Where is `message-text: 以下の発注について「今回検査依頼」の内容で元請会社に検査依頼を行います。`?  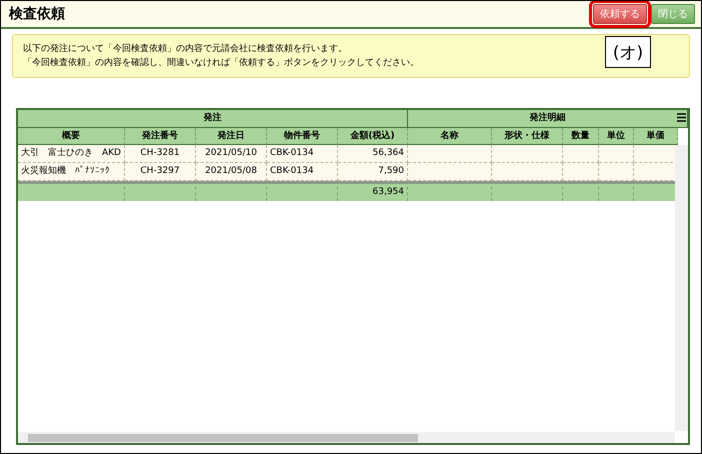
message-text: 以下の発注について「今回検査依頼」の内容で元請会社に検査依頼を行います。 is located at coordinates (185, 49).